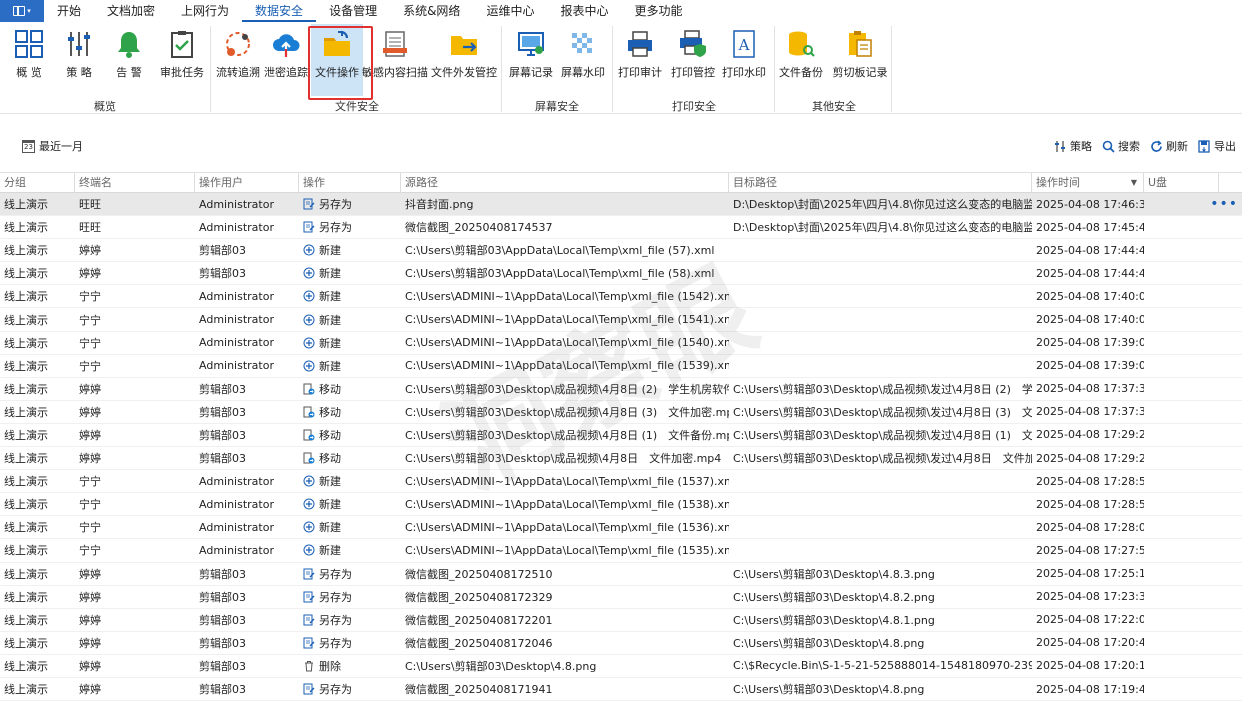 This screenshot has height=704, width=1242. What do you see at coordinates (640, 60) in the screenshot?
I see `ribbon-button-printer: 打印审计` at bounding box center [640, 60].